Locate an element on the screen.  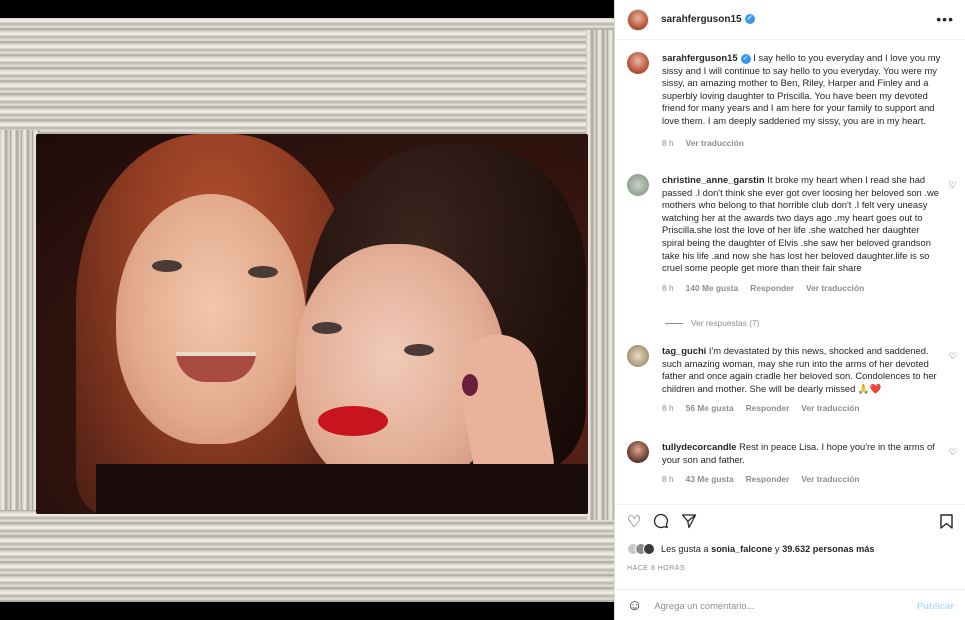
liked-by-user: sonia_falcone is located at coordinates (741, 549).